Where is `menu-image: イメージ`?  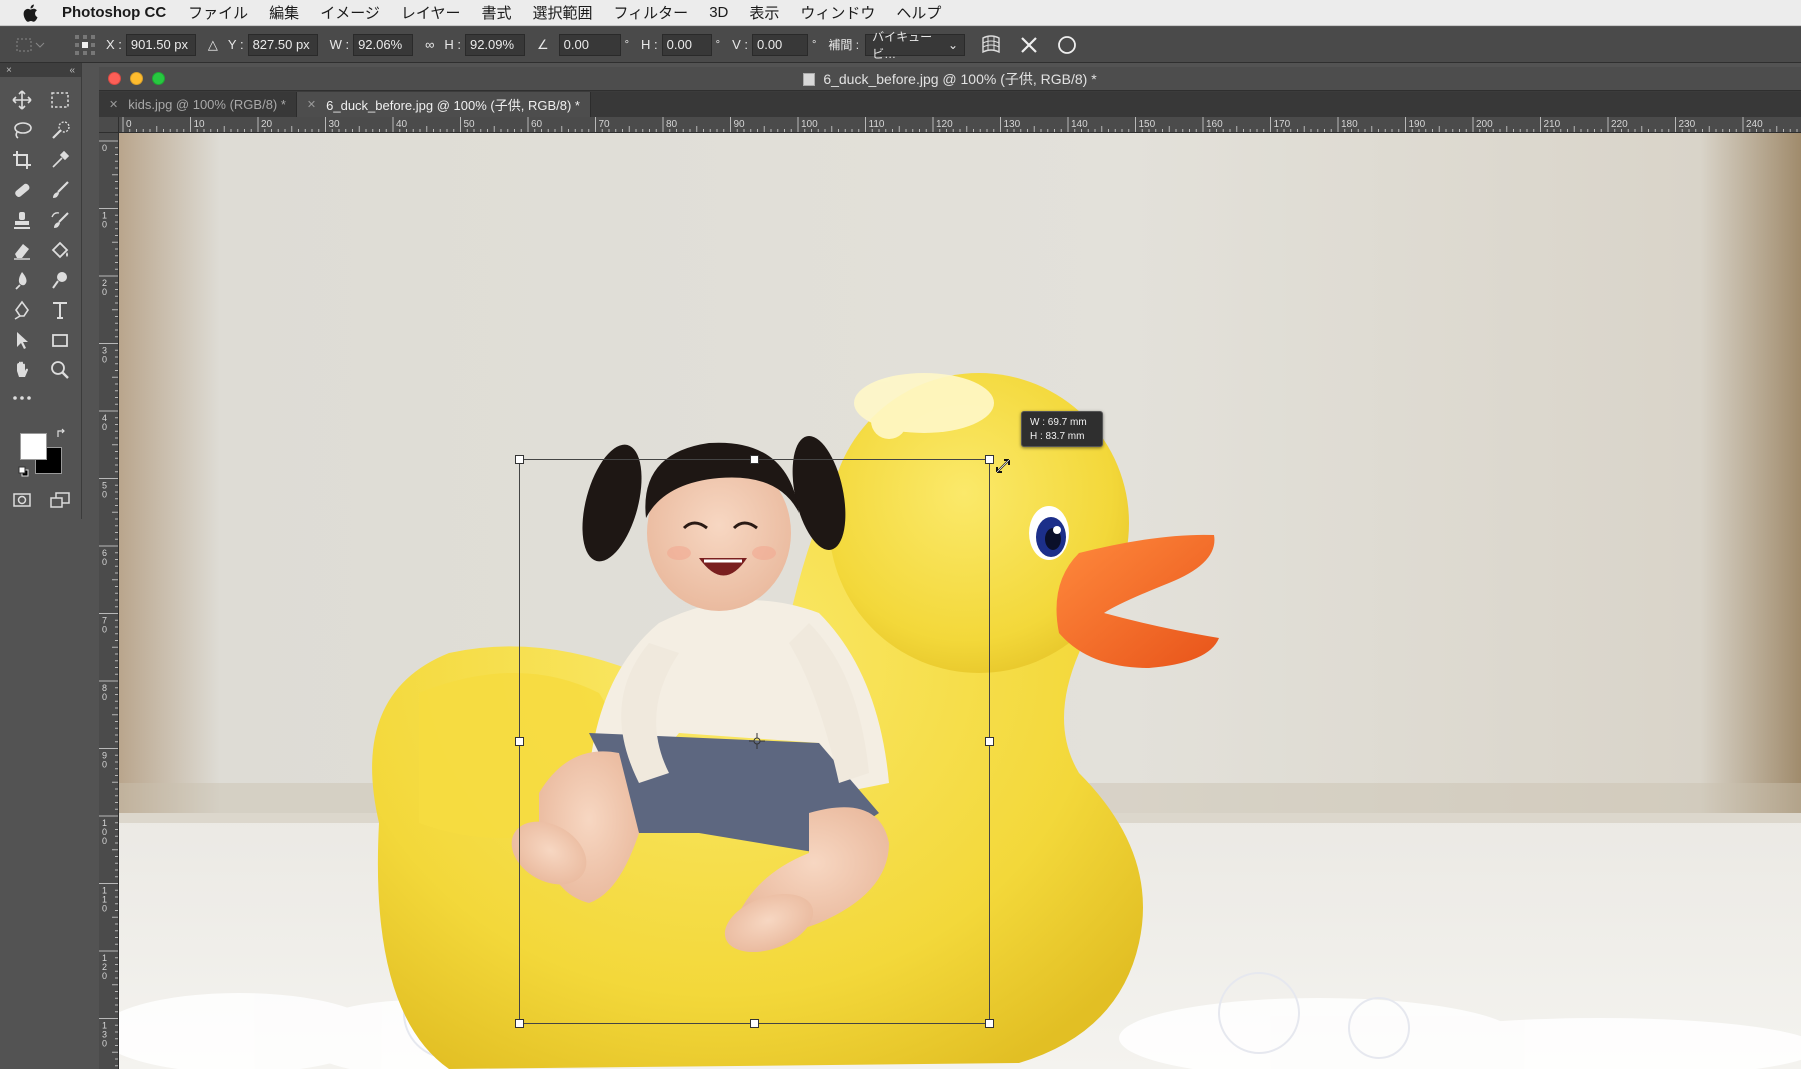 menu-image: イメージ is located at coordinates (350, 12).